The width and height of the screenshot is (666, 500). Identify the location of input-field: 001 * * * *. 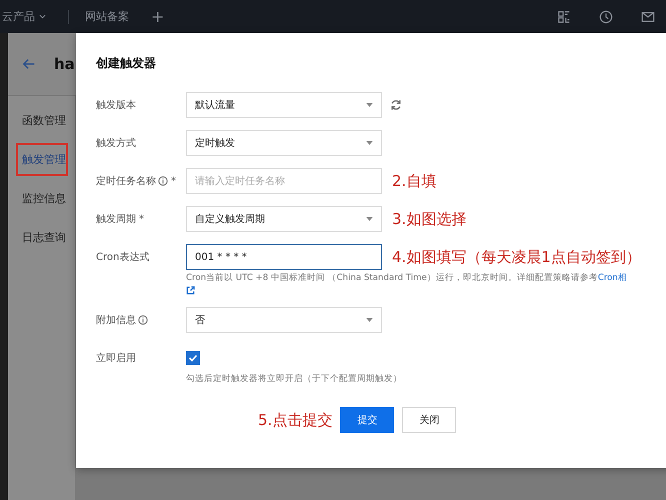
(284, 257).